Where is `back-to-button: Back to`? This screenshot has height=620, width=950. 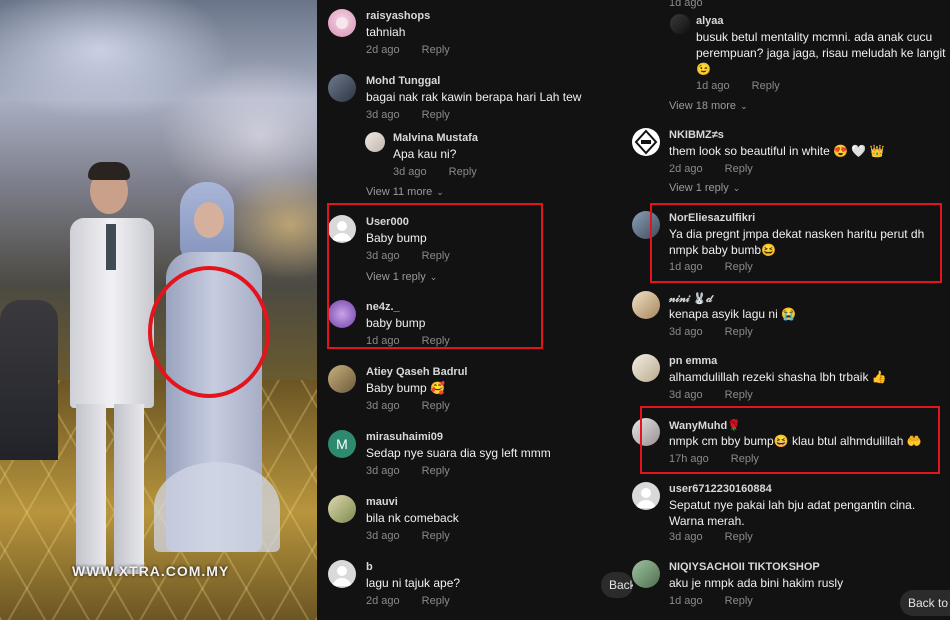 back-to-button: Back to is located at coordinates (925, 603).